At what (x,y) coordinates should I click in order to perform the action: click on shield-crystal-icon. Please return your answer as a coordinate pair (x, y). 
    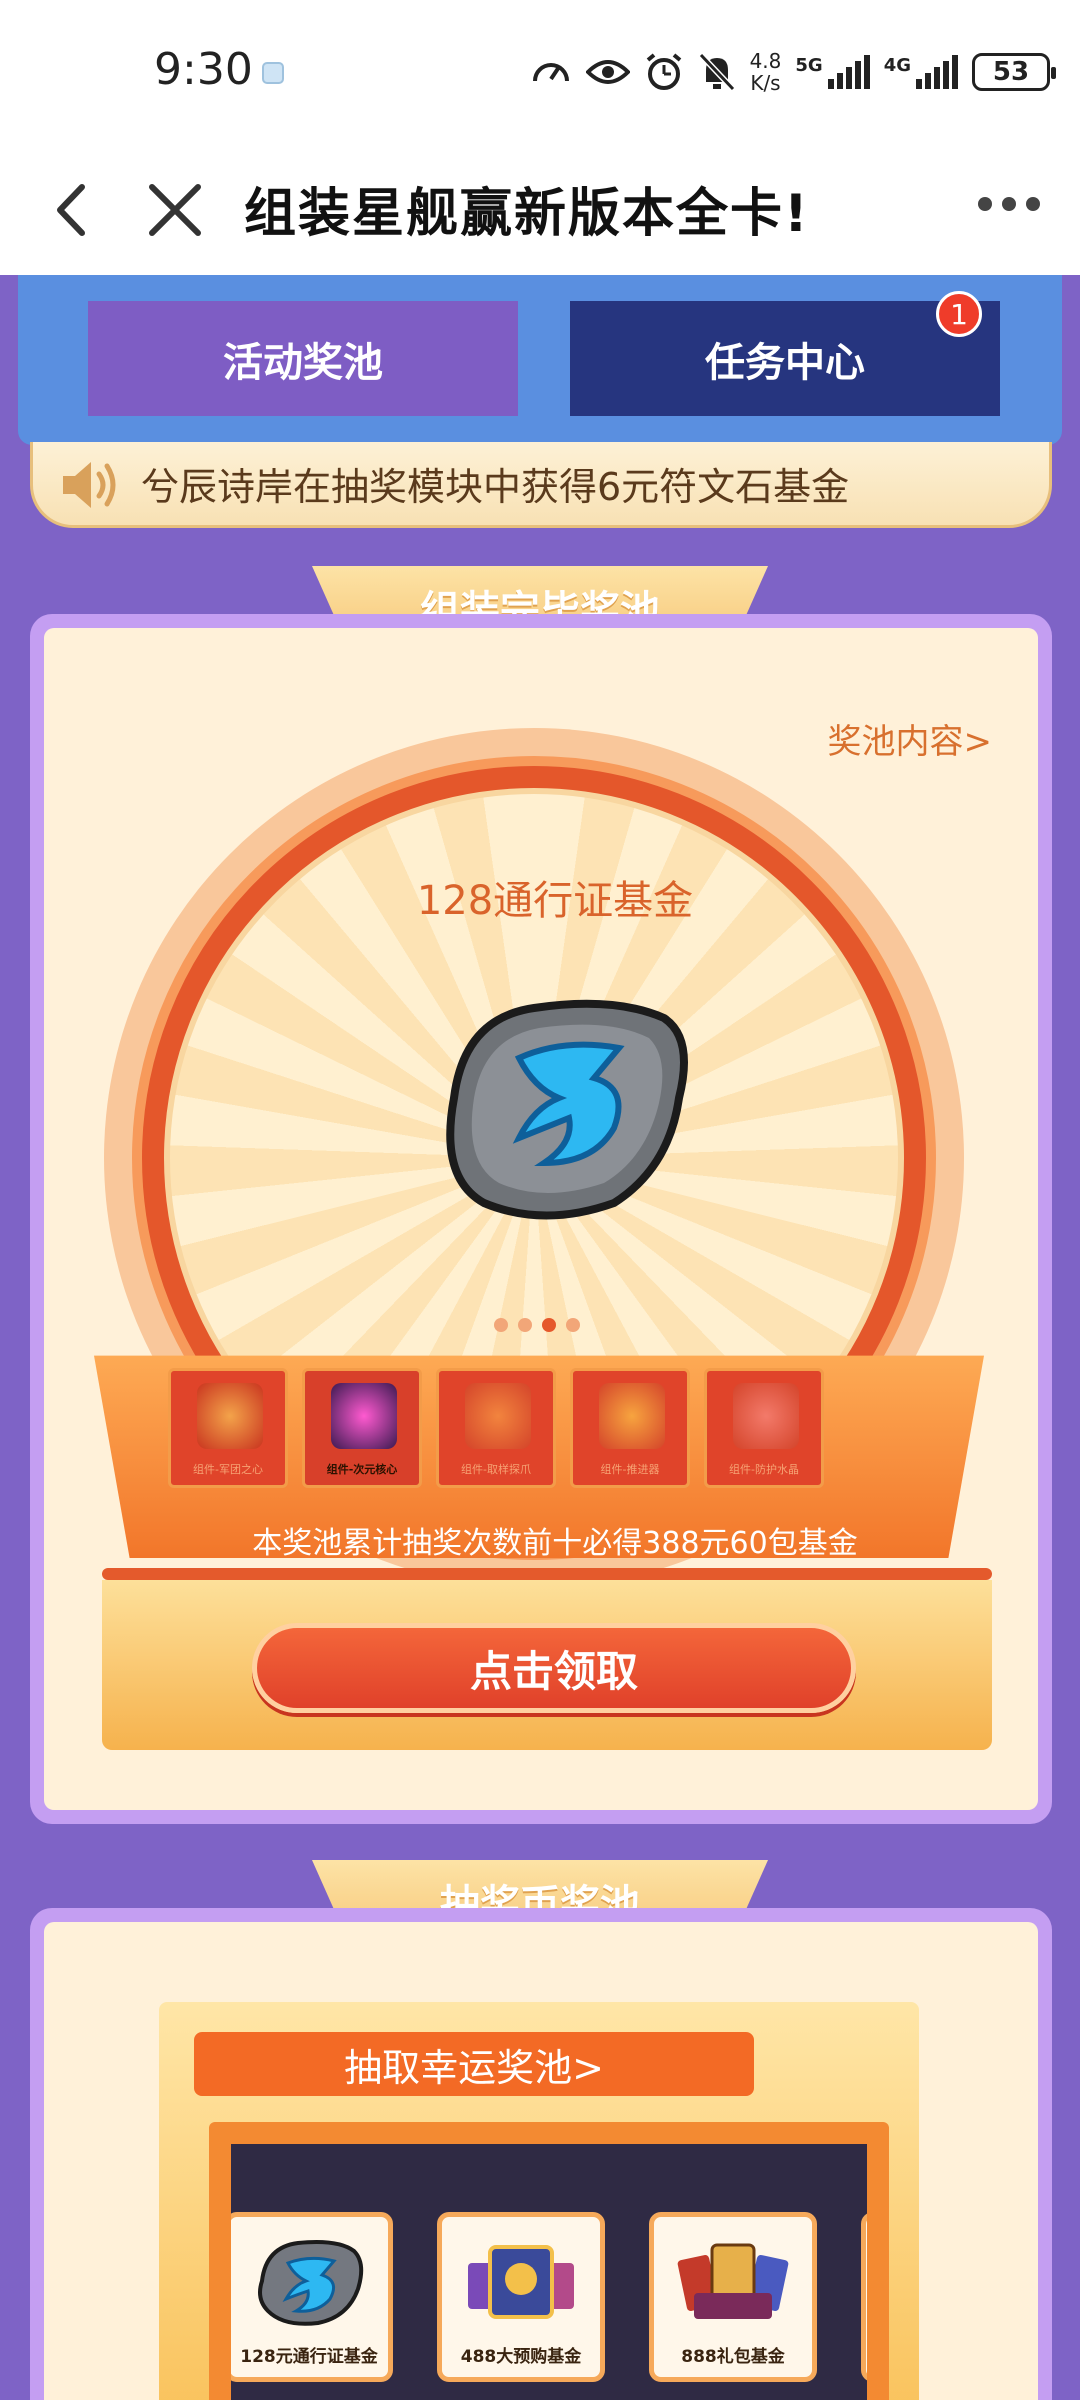
    Looking at the image, I should click on (766, 1416).